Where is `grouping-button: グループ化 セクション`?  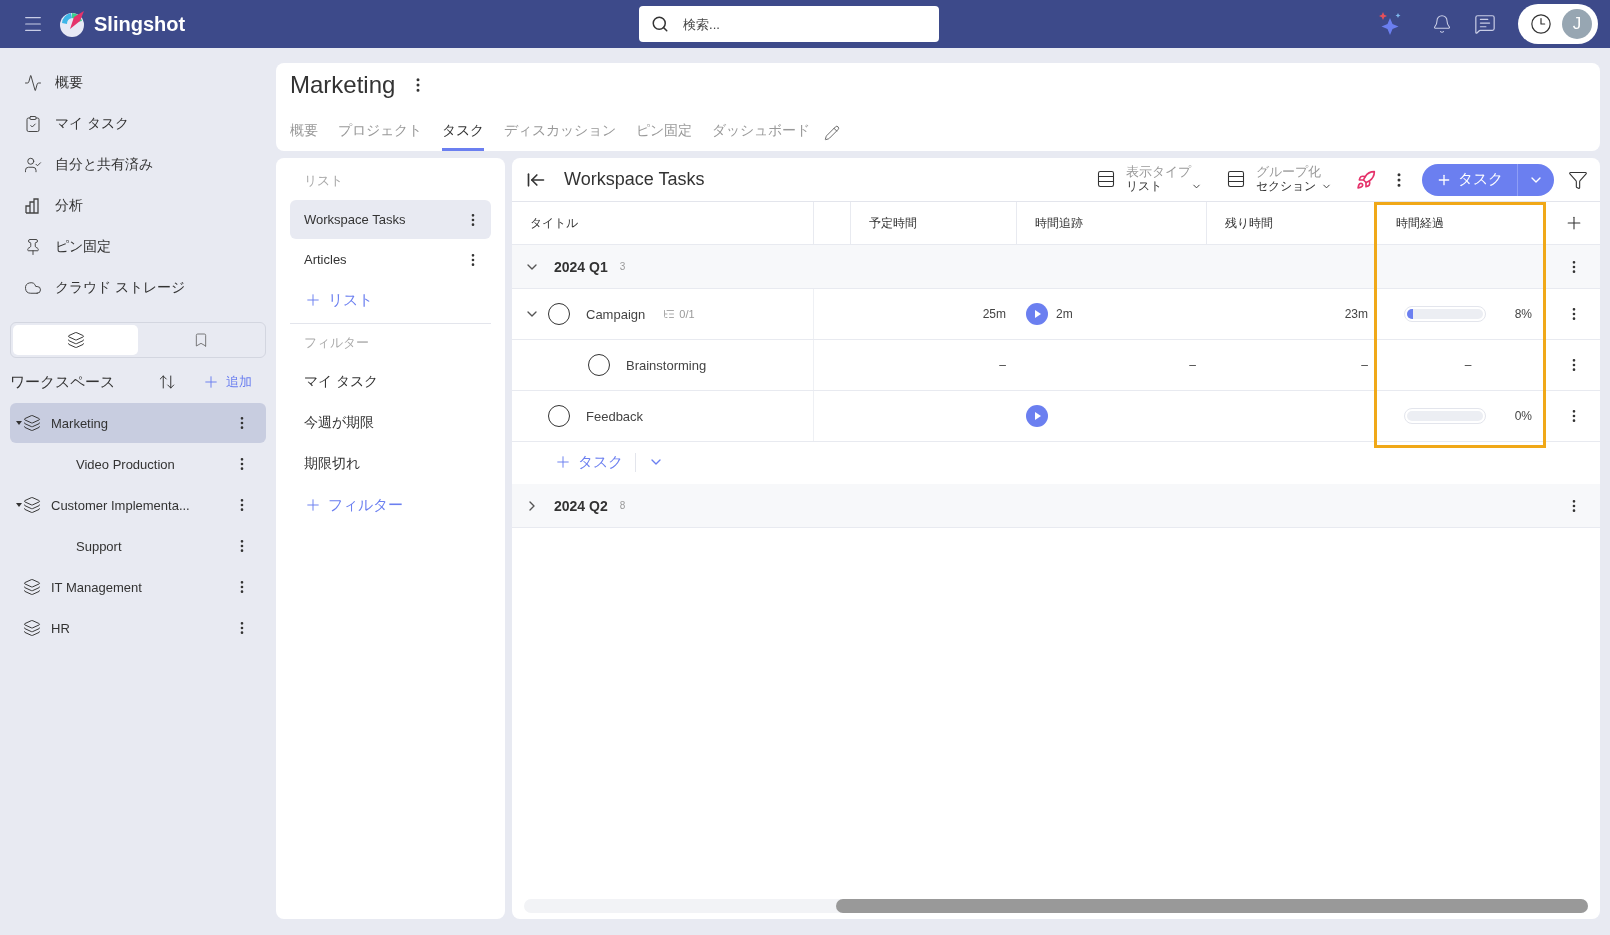 grouping-button: グループ化 セクション is located at coordinates (1279, 179).